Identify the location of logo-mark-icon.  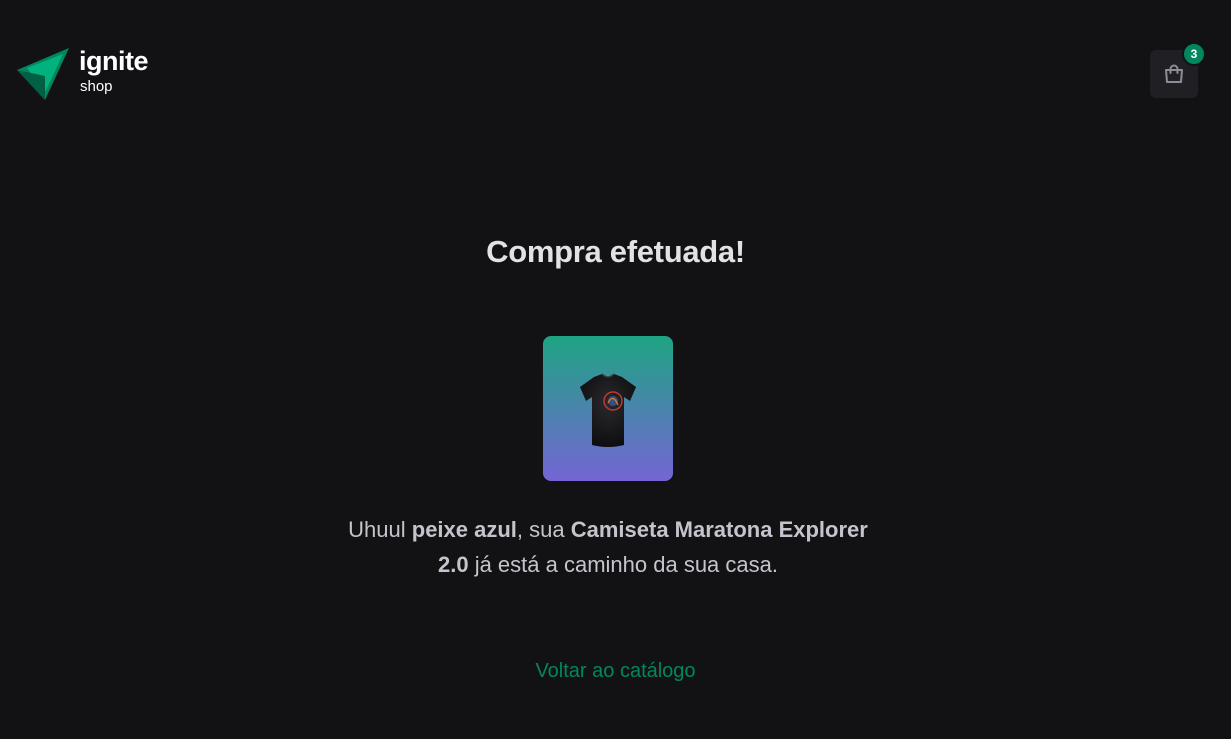
(43, 74).